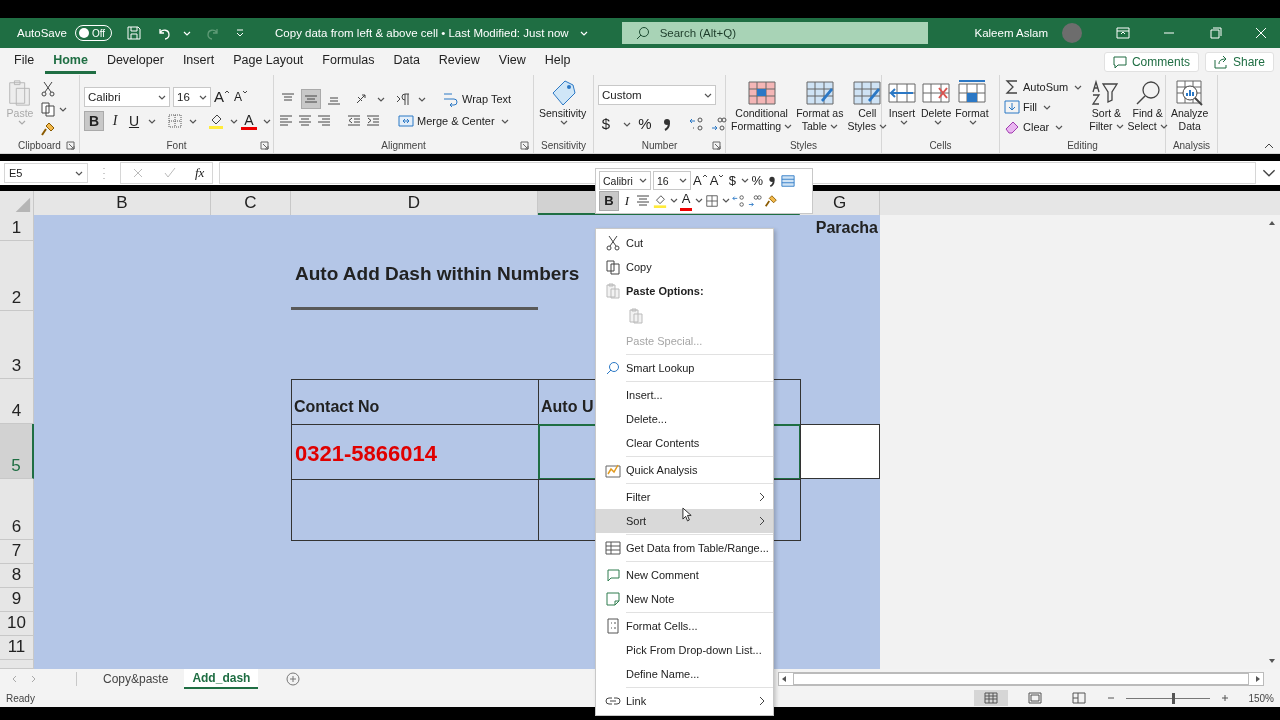 The image size is (1280, 720). What do you see at coordinates (936, 102) in the screenshot?
I see `cells-button: Delete` at bounding box center [936, 102].